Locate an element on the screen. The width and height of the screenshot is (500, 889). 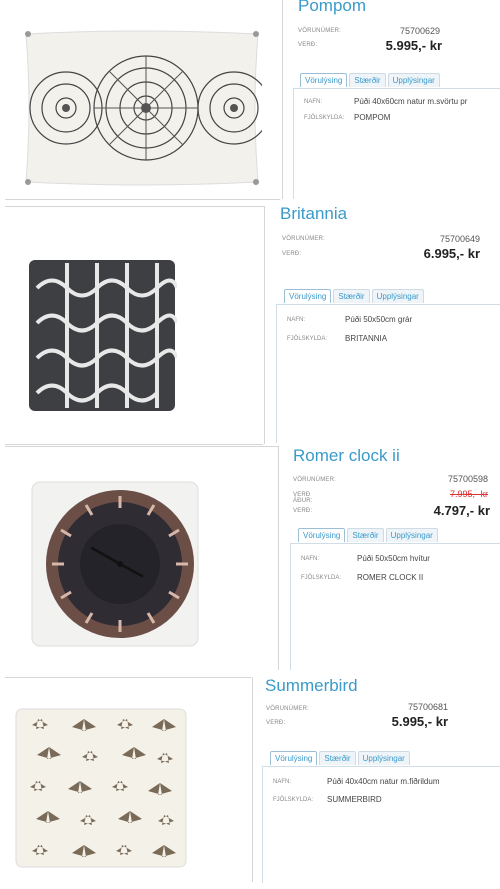
old-price-label: VERÐ ÁÐUR: is located at coordinates (303, 498).